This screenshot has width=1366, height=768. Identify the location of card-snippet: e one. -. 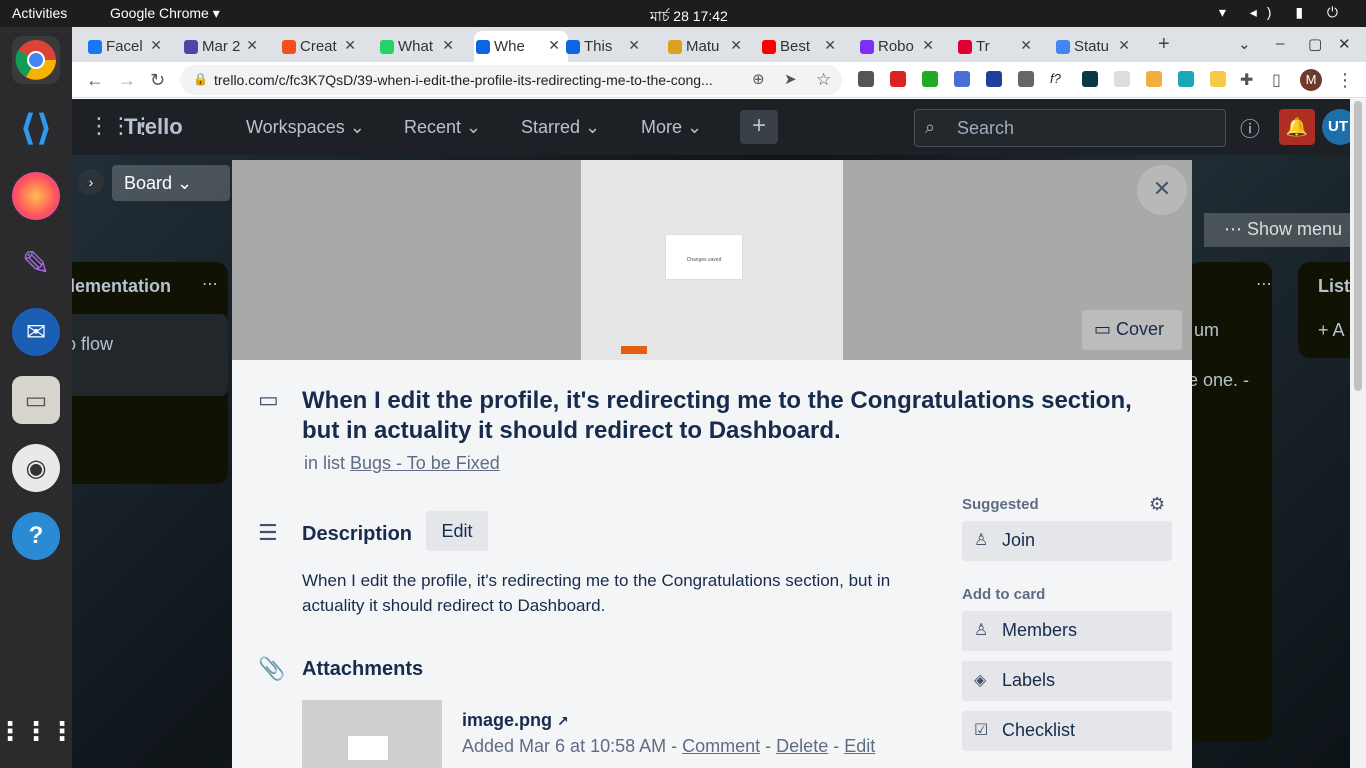
(1218, 380).